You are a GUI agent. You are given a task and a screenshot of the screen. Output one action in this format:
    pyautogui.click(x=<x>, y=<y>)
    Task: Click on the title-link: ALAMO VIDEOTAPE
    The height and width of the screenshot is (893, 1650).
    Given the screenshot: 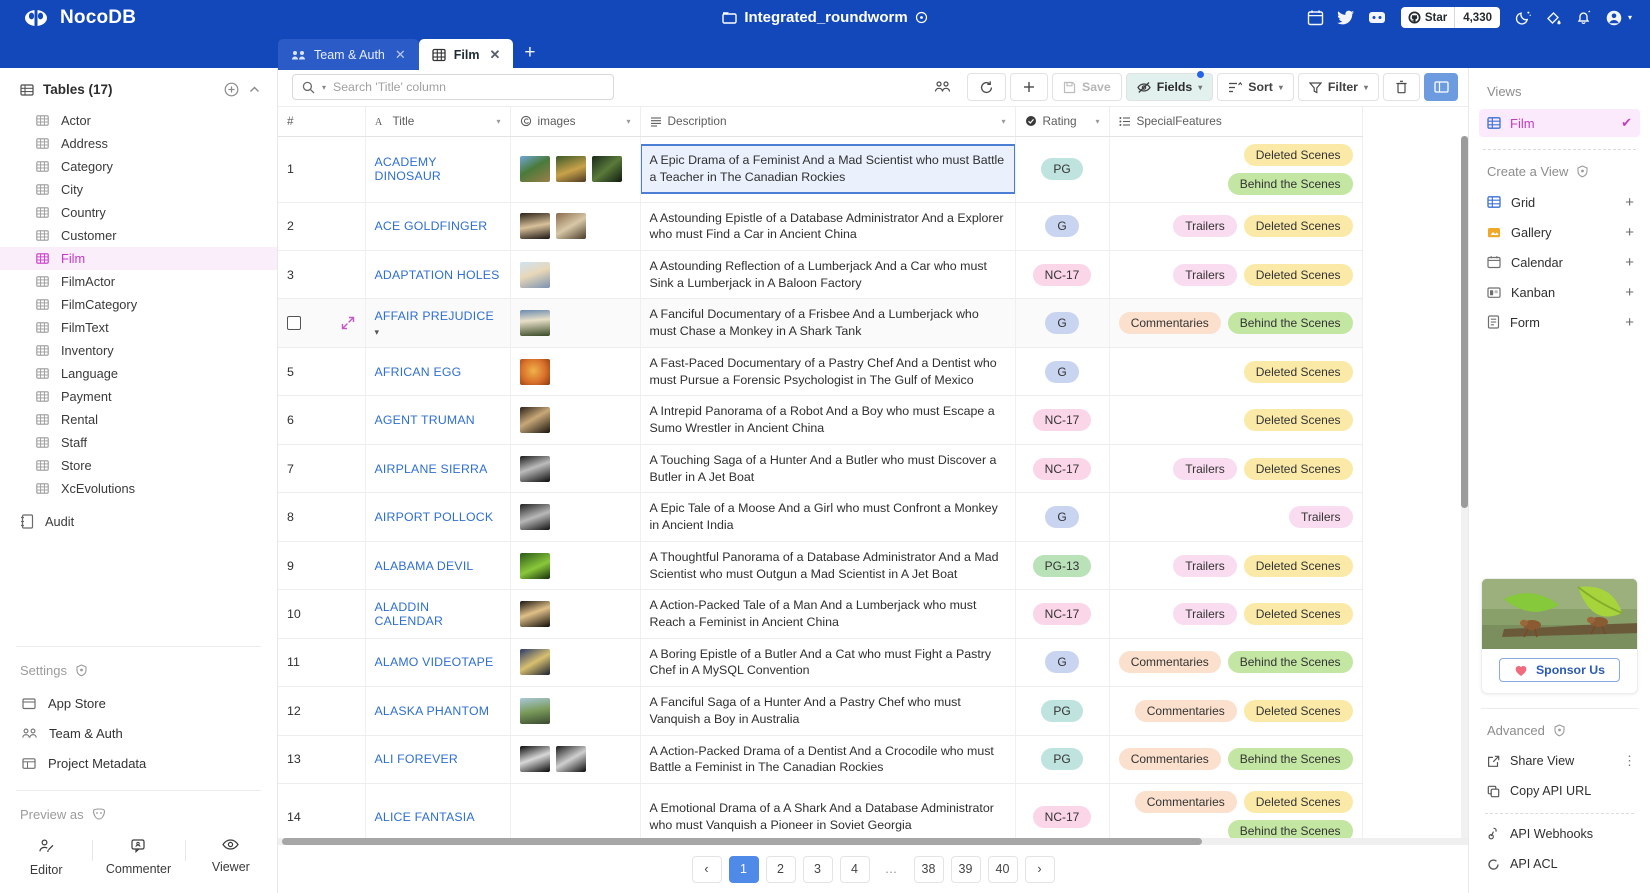 What is the action you would take?
    pyautogui.click(x=434, y=662)
    